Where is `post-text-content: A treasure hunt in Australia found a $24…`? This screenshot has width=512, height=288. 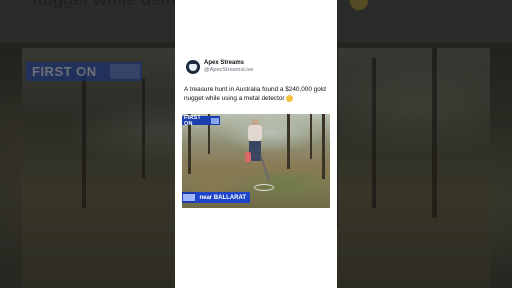
post-text-content: A treasure hunt in Australia found a $24… is located at coordinates (255, 94).